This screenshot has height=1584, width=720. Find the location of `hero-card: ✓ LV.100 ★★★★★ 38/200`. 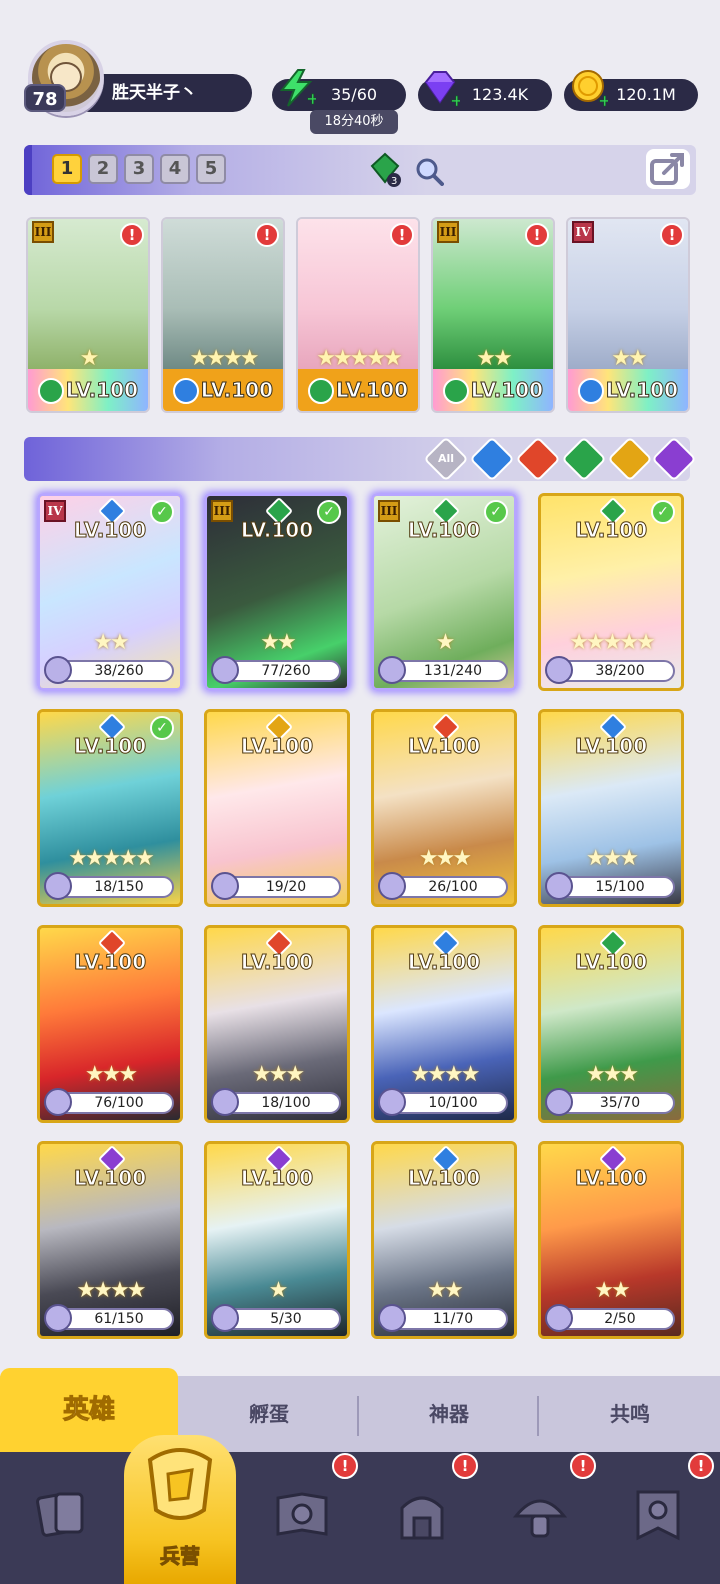

hero-card: ✓ LV.100 ★★★★★ 38/200 is located at coordinates (611, 592).